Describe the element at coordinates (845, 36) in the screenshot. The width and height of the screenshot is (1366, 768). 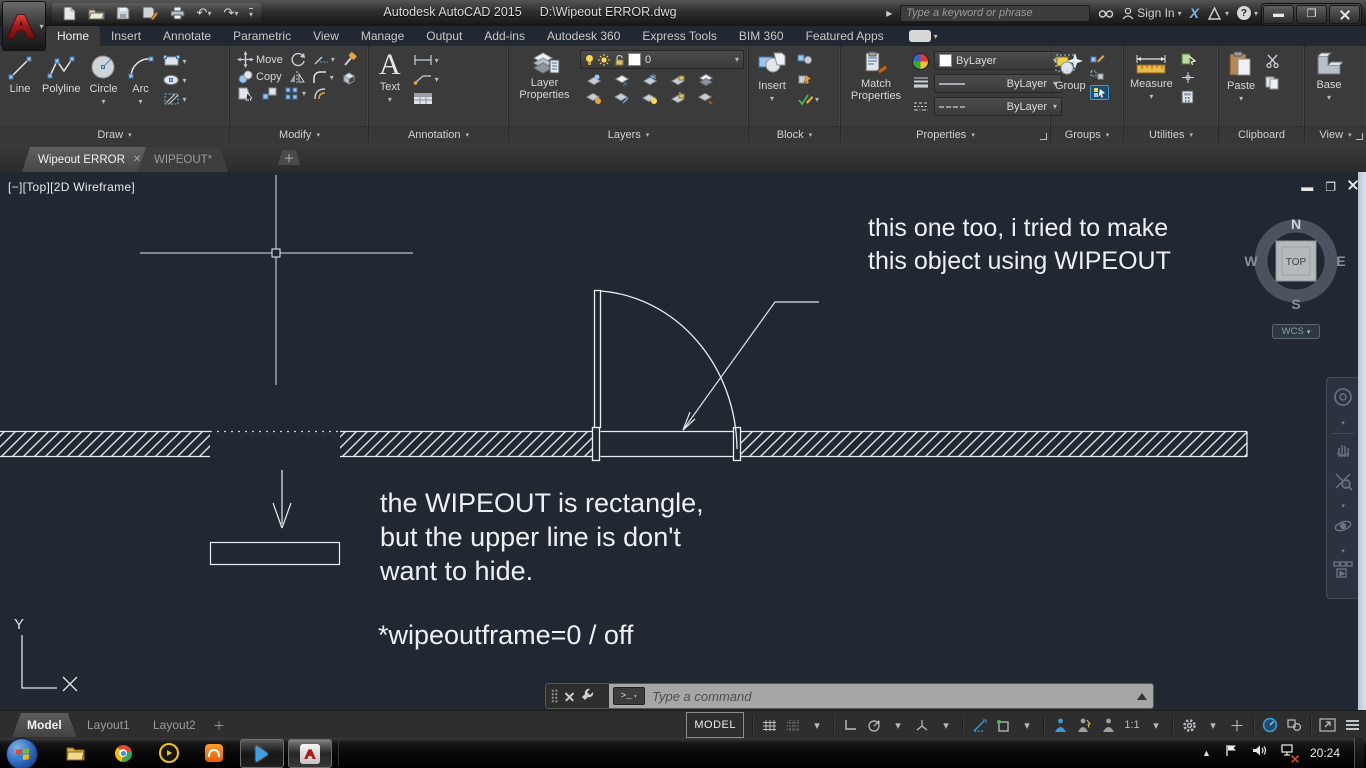
I see `tab-featured-apps: Featured Apps` at that location.